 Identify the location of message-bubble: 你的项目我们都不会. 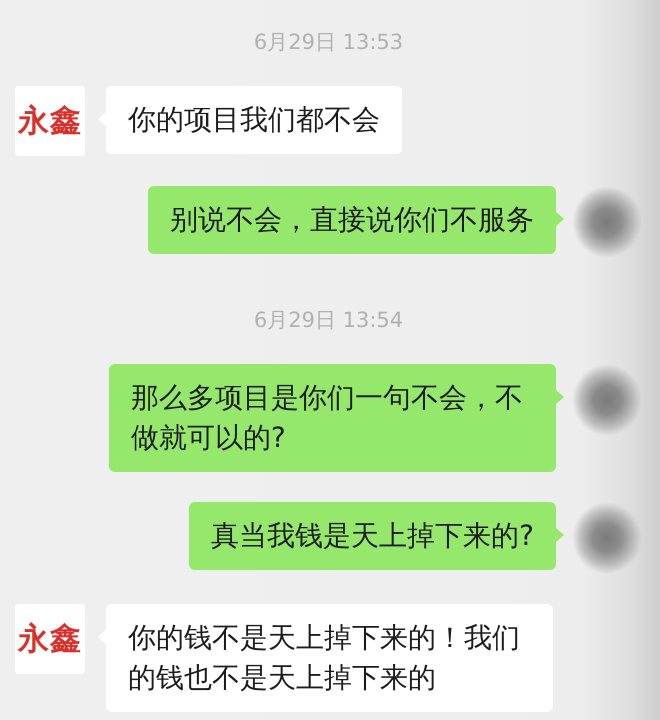
(250, 120).